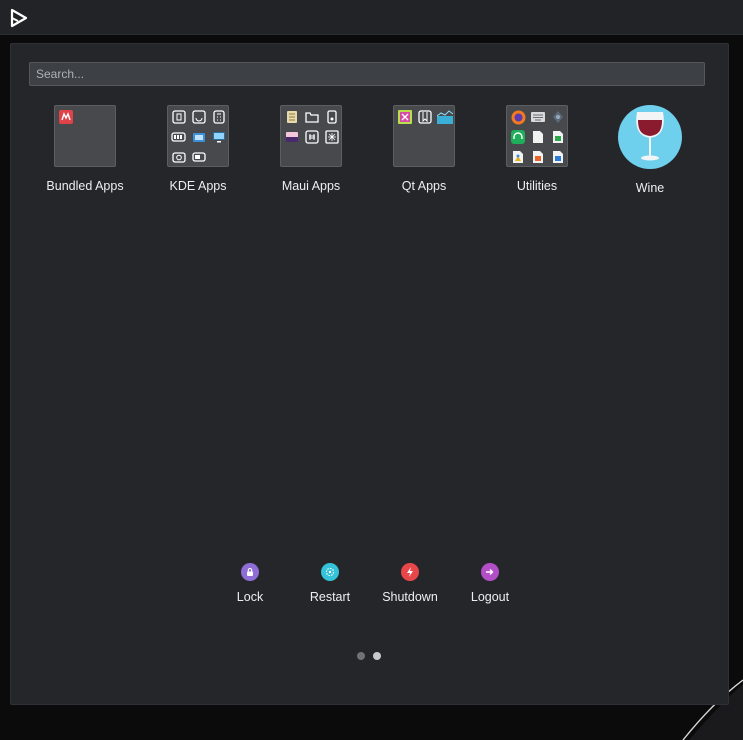 Image resolution: width=743 pixels, height=740 pixels. Describe the element at coordinates (518, 157) in the screenshot. I see `draw-icon` at that location.